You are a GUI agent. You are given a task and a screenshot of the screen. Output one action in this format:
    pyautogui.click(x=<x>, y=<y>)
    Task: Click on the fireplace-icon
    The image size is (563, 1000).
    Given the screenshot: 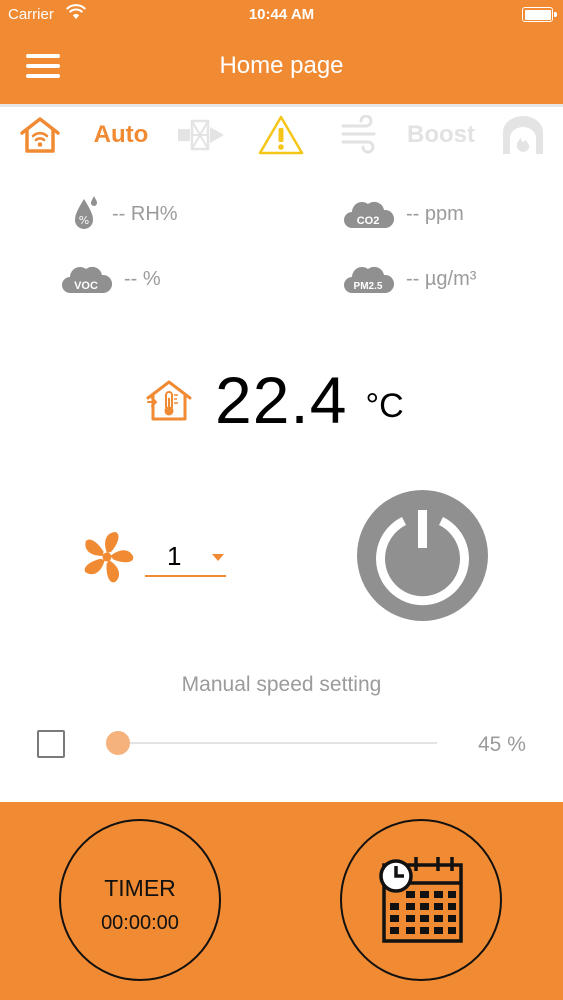 What is the action you would take?
    pyautogui.click(x=523, y=135)
    